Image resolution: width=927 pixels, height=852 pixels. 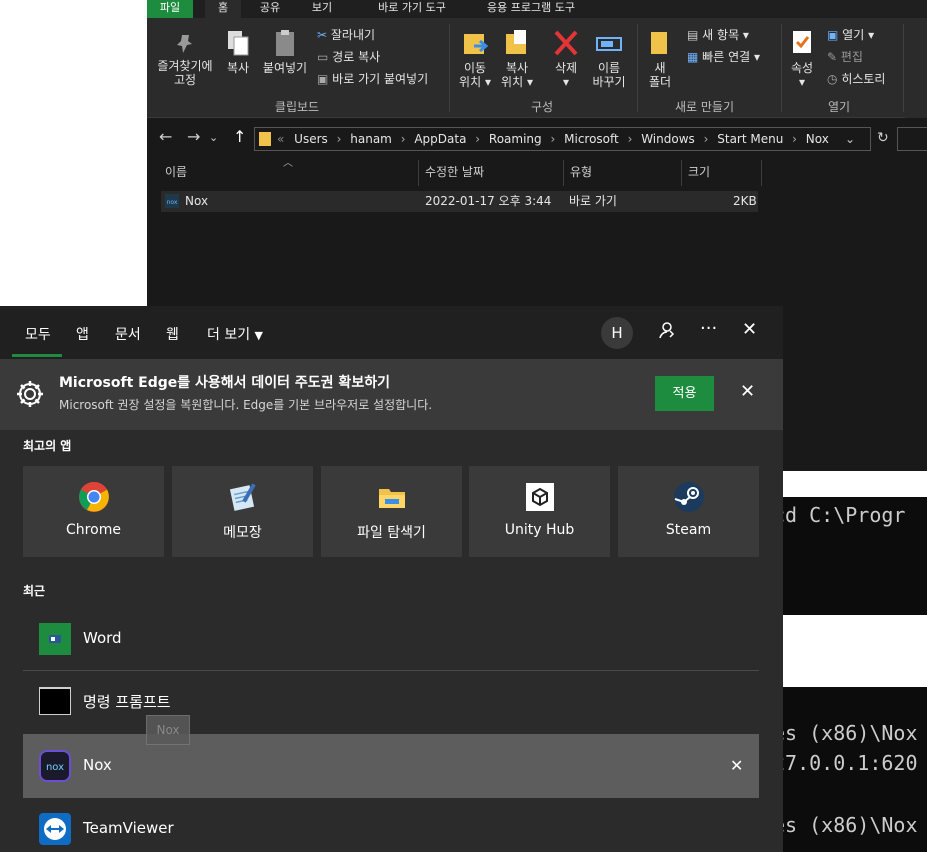 I want to click on delete-x-icon, so click(x=566, y=43).